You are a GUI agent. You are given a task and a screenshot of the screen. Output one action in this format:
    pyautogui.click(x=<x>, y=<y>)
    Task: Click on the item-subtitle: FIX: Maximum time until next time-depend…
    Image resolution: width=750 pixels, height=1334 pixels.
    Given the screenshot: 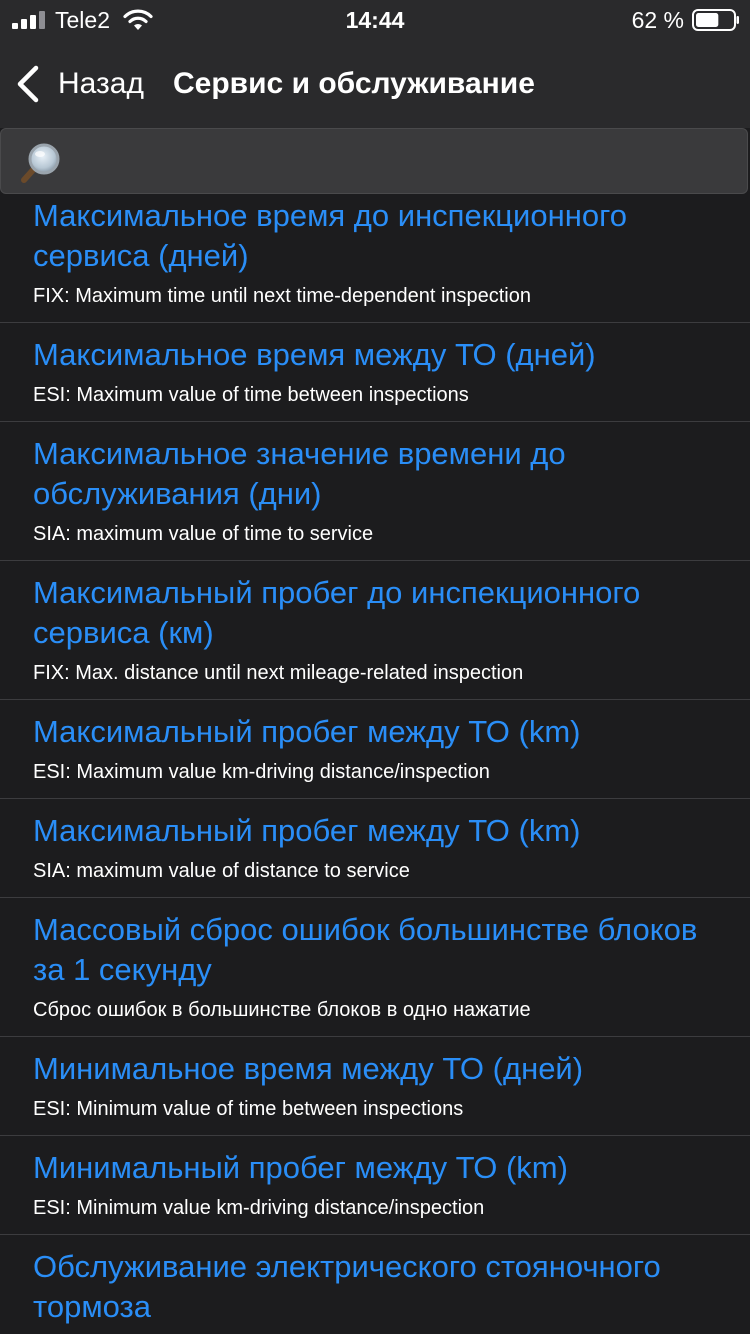 What is the action you would take?
    pyautogui.click(x=282, y=296)
    